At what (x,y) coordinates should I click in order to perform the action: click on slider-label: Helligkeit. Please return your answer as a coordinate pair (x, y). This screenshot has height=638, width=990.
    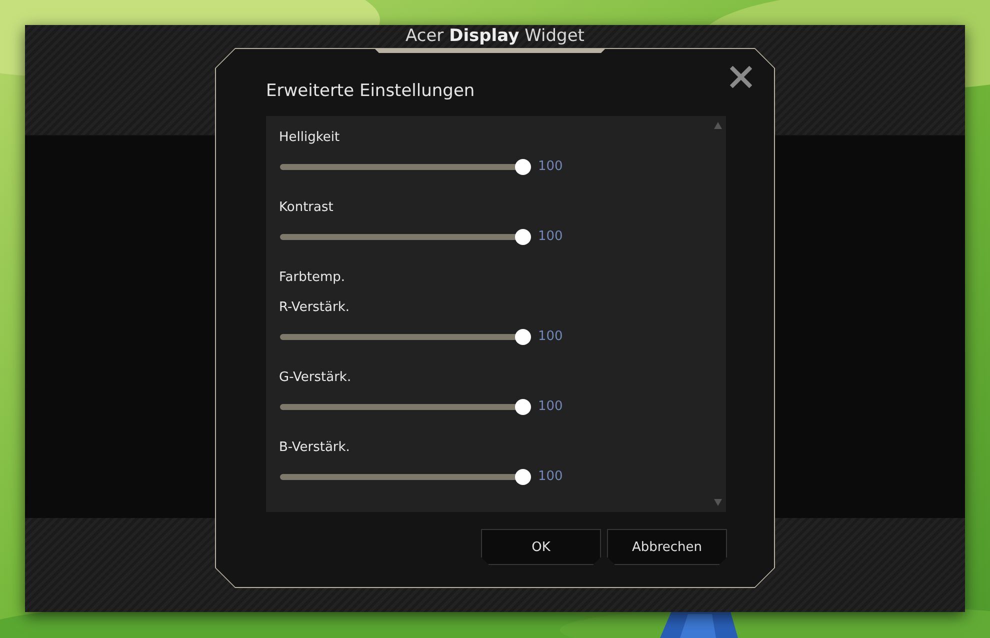
    Looking at the image, I should click on (309, 138).